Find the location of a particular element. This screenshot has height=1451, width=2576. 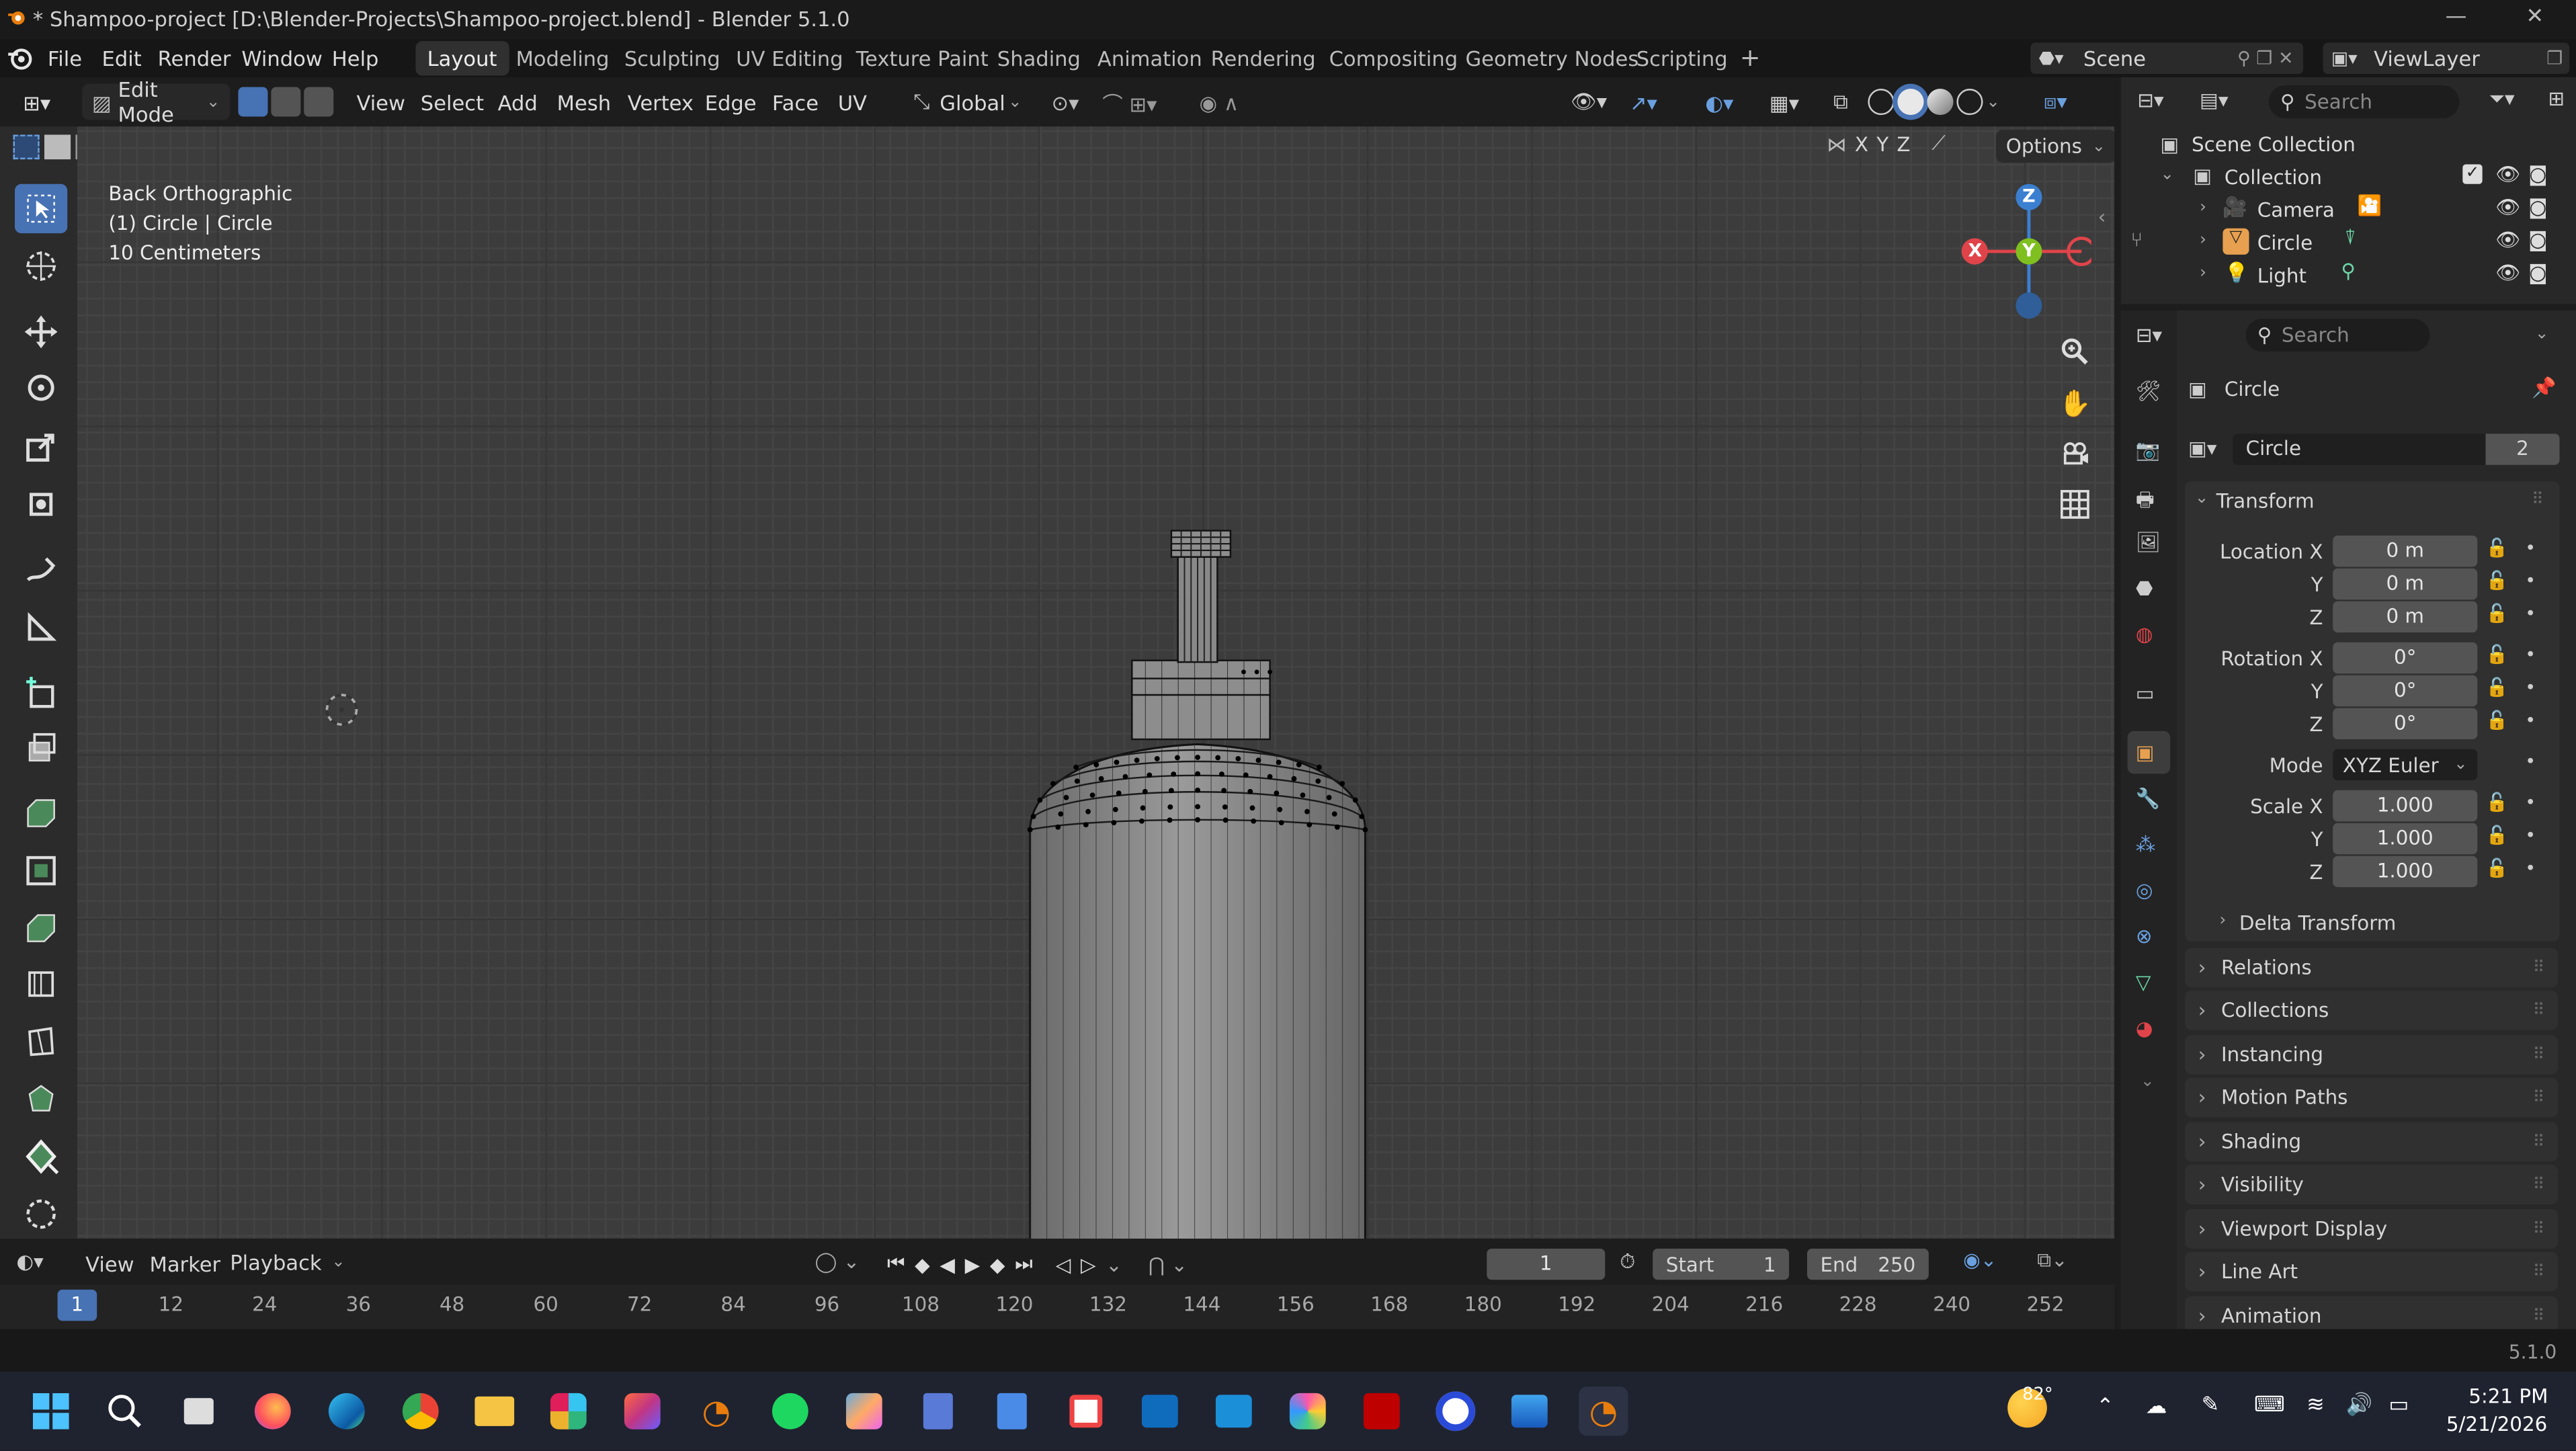

menu-add: Add is located at coordinates (517, 102).